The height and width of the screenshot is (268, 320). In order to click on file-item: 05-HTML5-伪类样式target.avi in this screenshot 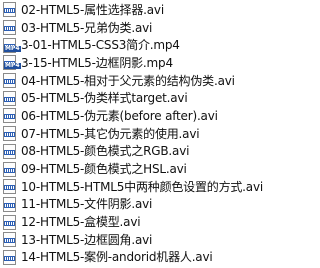, I will do `click(134, 98)`.